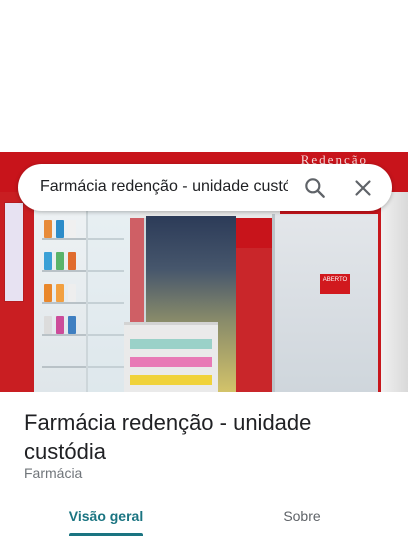  I want to click on back-wall, so click(254, 320).